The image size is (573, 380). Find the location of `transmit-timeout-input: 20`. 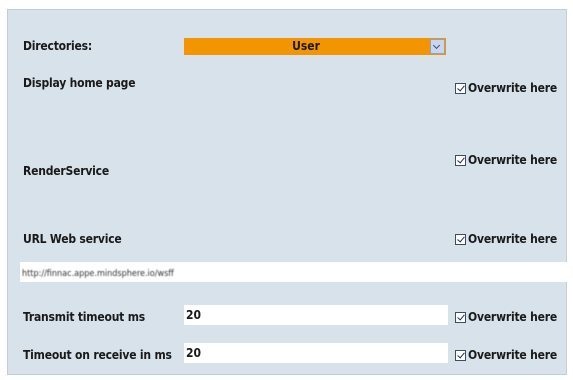

transmit-timeout-input: 20 is located at coordinates (316, 315).